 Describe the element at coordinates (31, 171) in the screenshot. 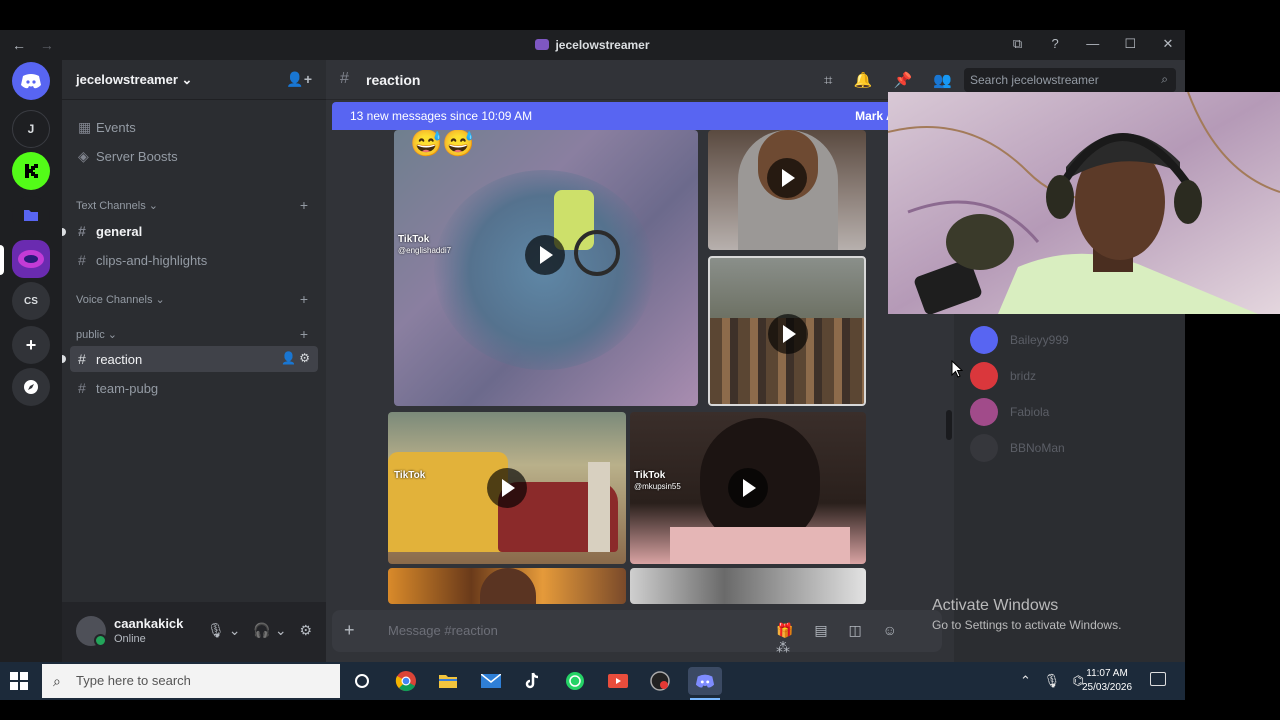

I see `kick-server-icon` at that location.